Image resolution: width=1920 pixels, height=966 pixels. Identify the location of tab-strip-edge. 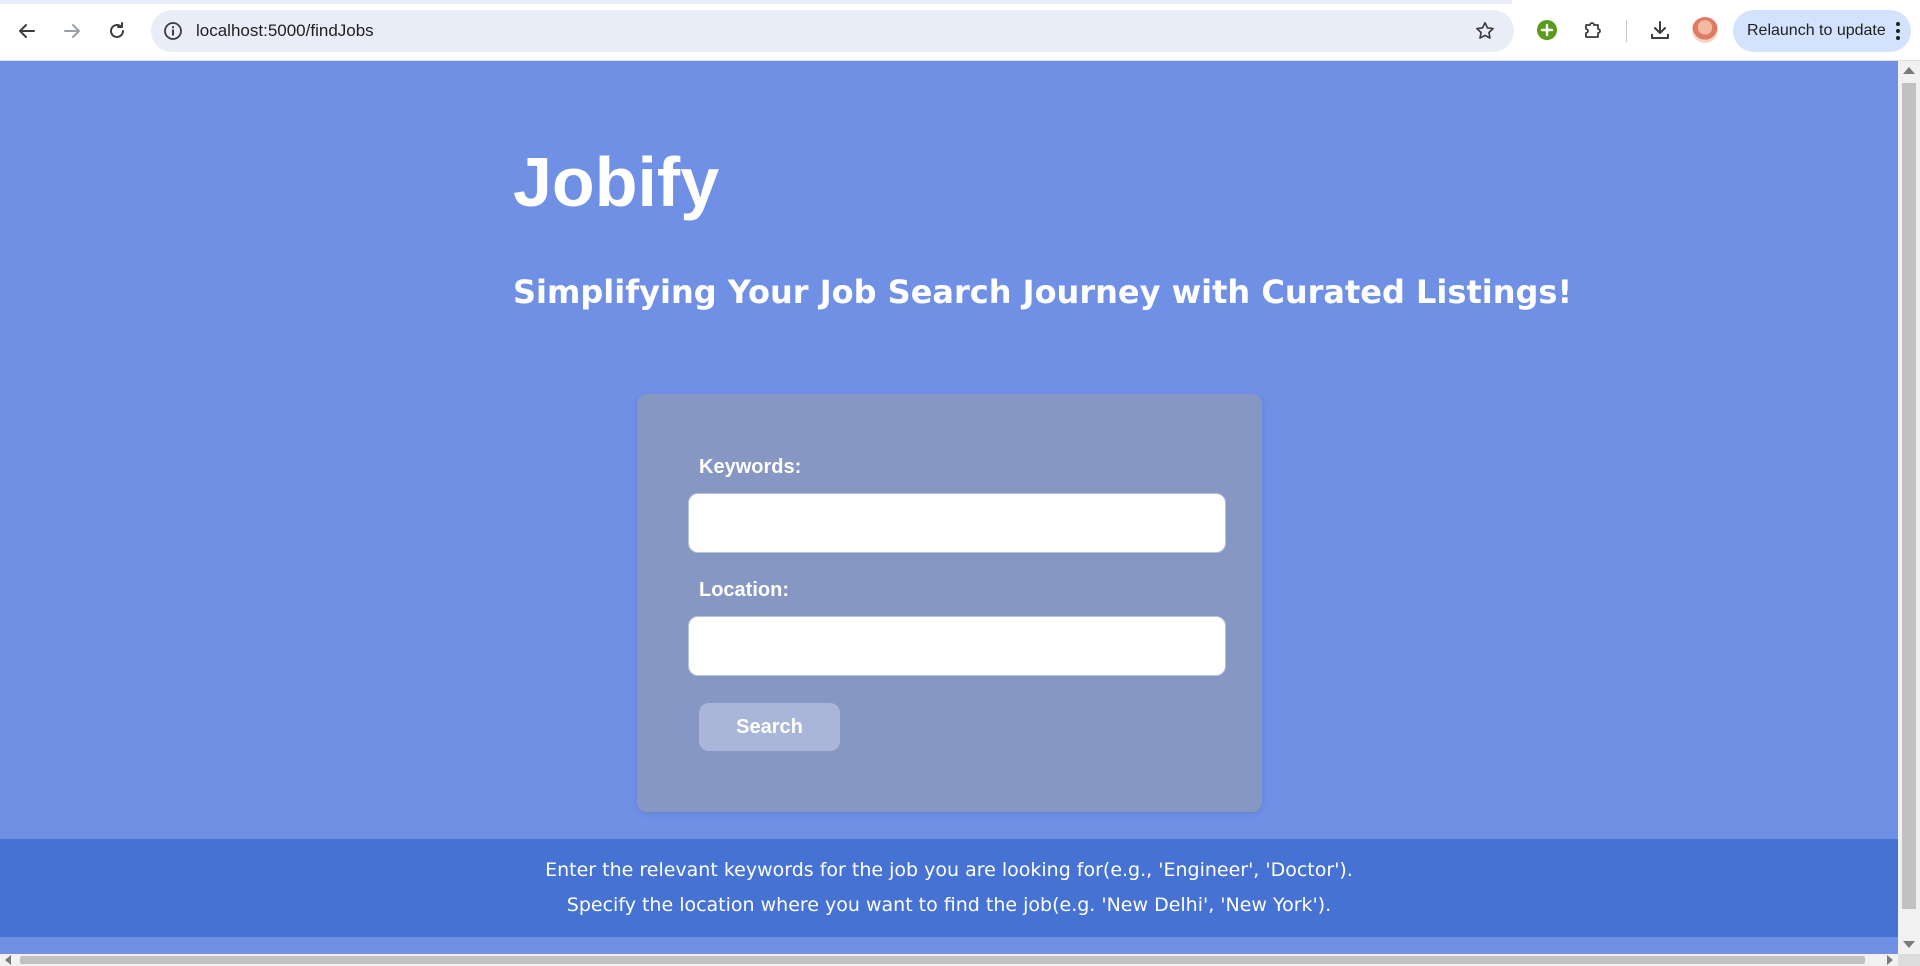
(756, 2).